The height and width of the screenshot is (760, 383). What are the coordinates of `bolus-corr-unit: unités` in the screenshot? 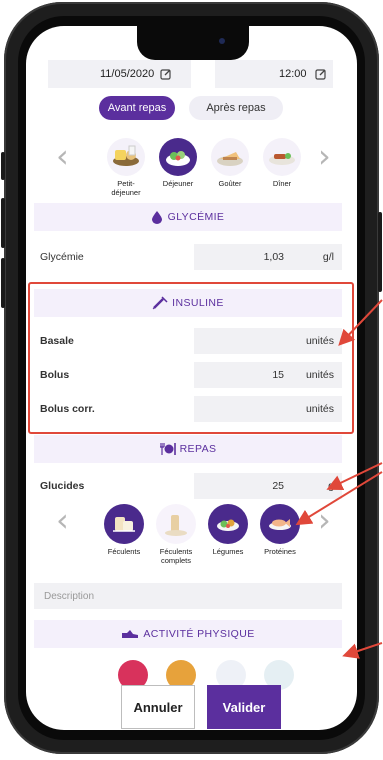 It's located at (319, 409).